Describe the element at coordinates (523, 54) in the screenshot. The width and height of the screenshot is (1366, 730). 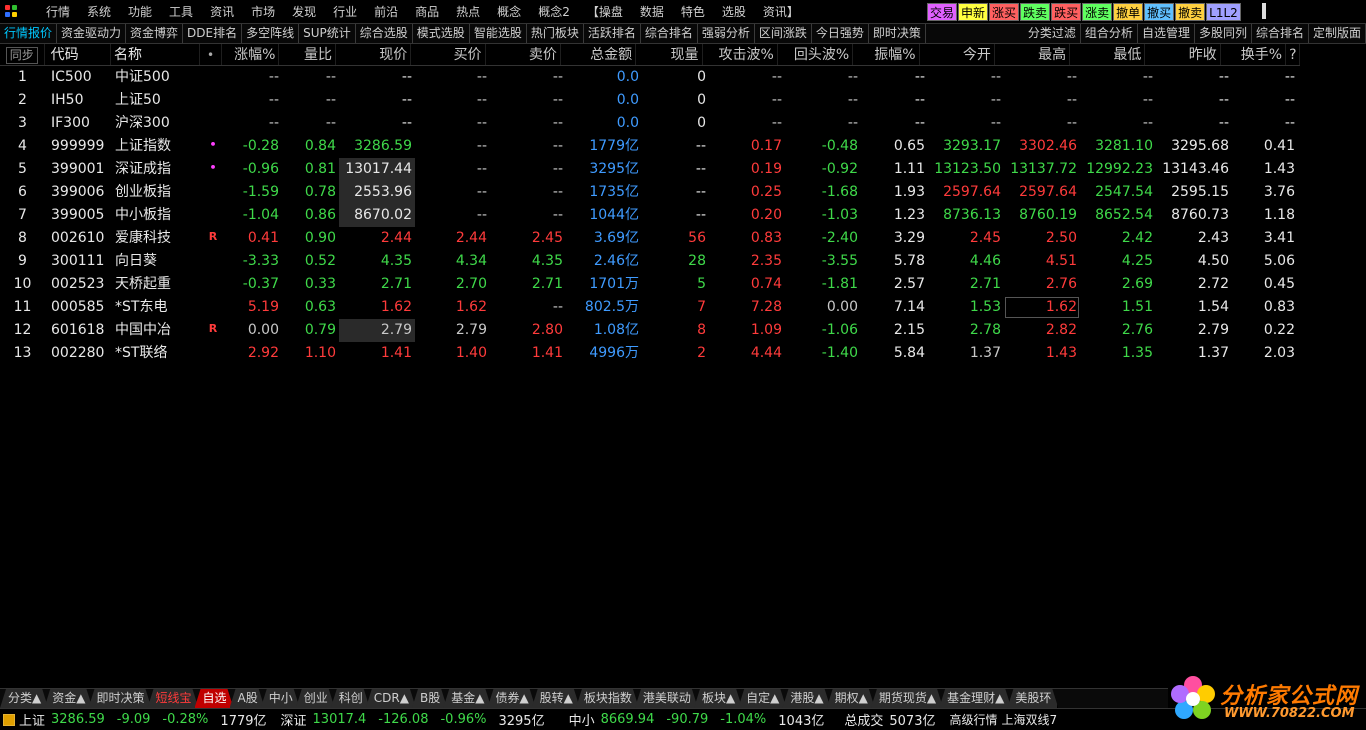
I see `column-header: 卖价` at that location.